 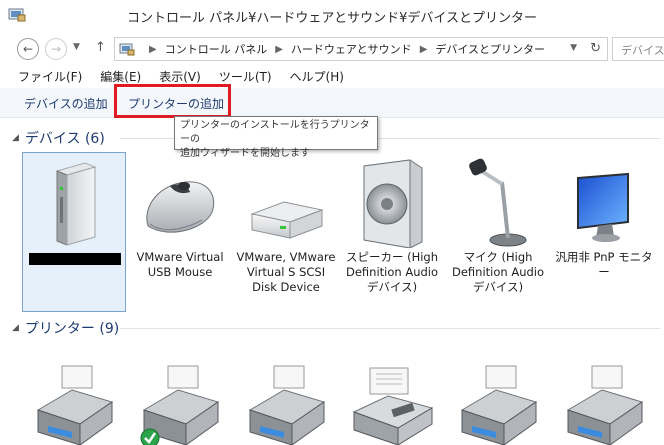 What do you see at coordinates (573, 48) in the screenshot?
I see `chevron-down-icon: ▼` at bounding box center [573, 48].